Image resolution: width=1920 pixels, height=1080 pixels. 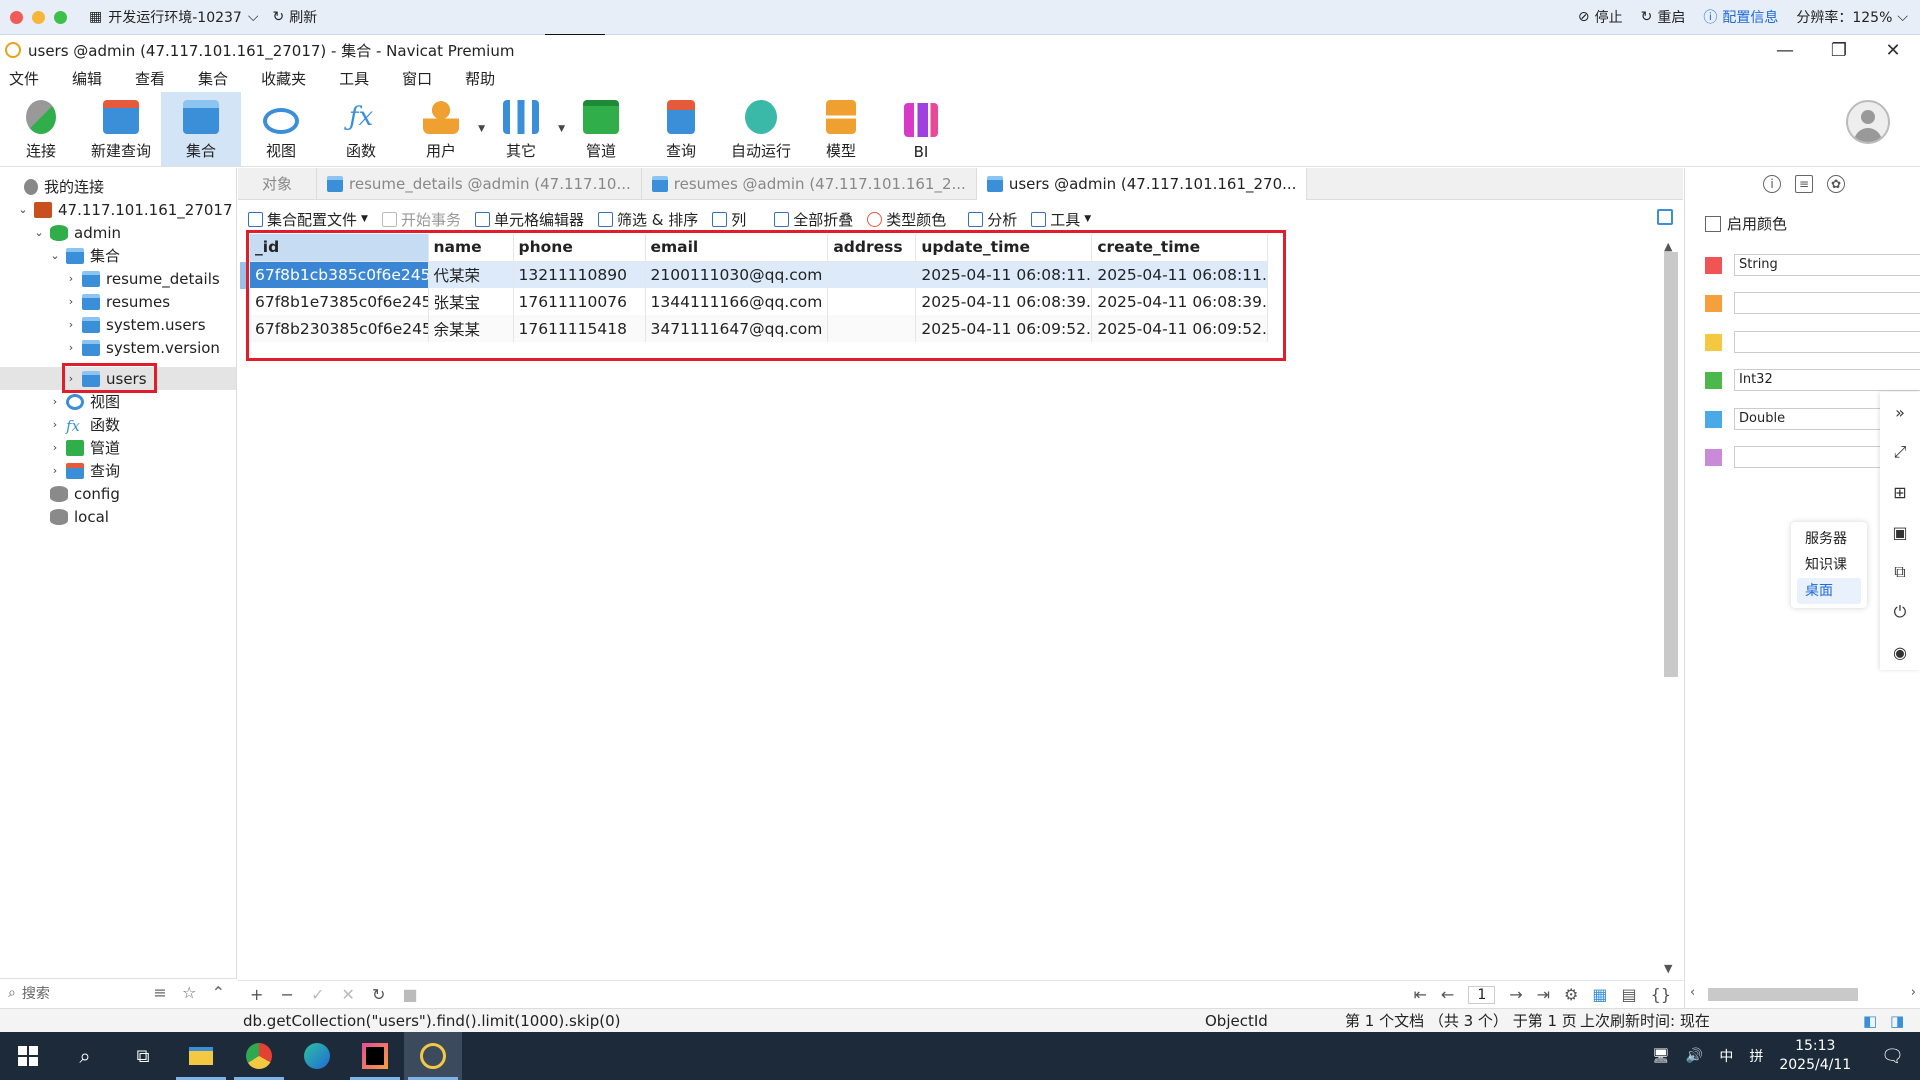 I want to click on minimize-button: —, so click(x=1785, y=50).